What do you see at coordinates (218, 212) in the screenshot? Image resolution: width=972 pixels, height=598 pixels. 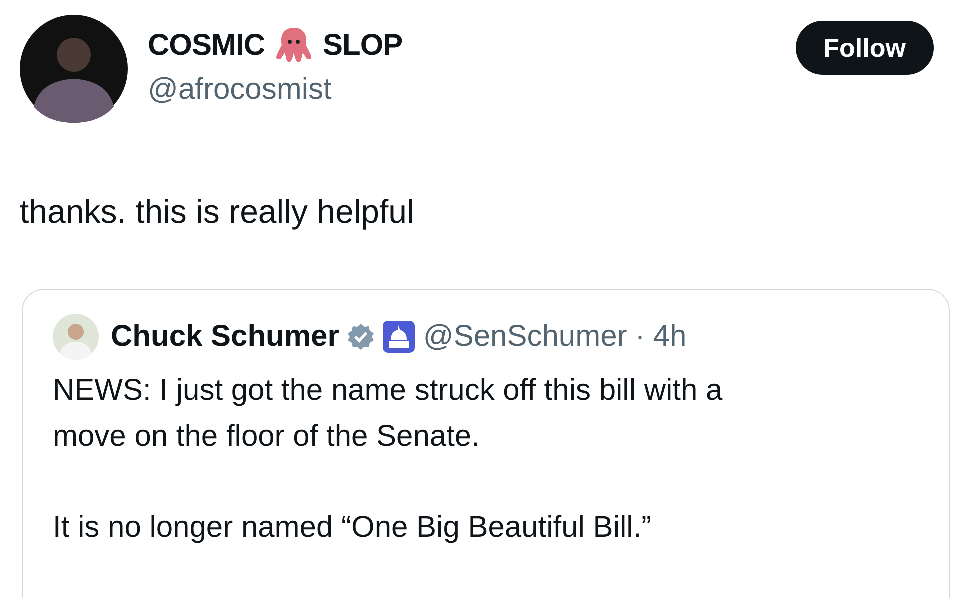 I see `tweet-text: thanks. this is really helpful` at bounding box center [218, 212].